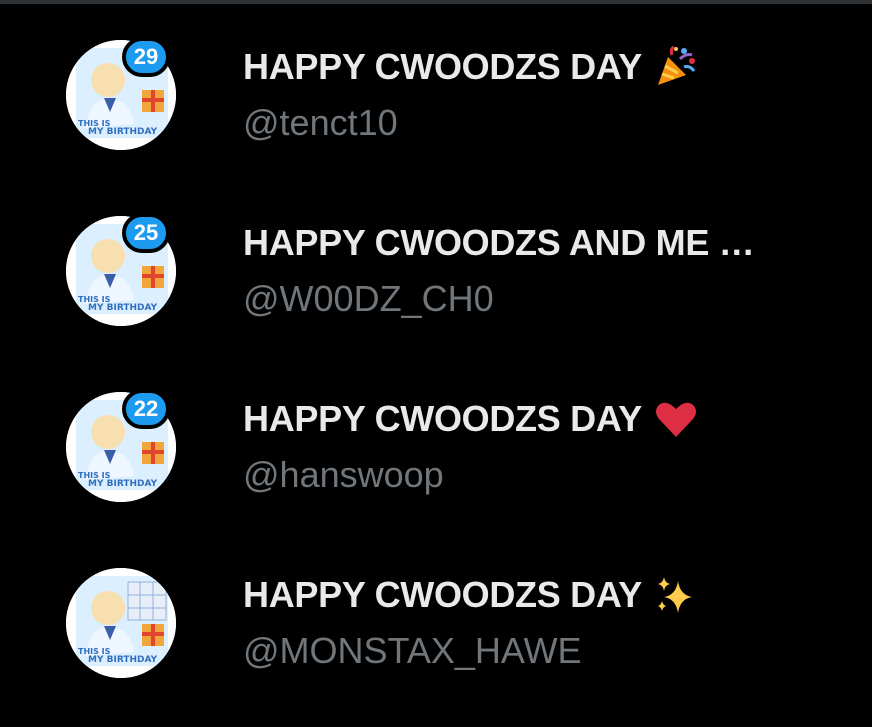 This screenshot has width=872, height=727. I want to click on red-heart-icon, so click(676, 419).